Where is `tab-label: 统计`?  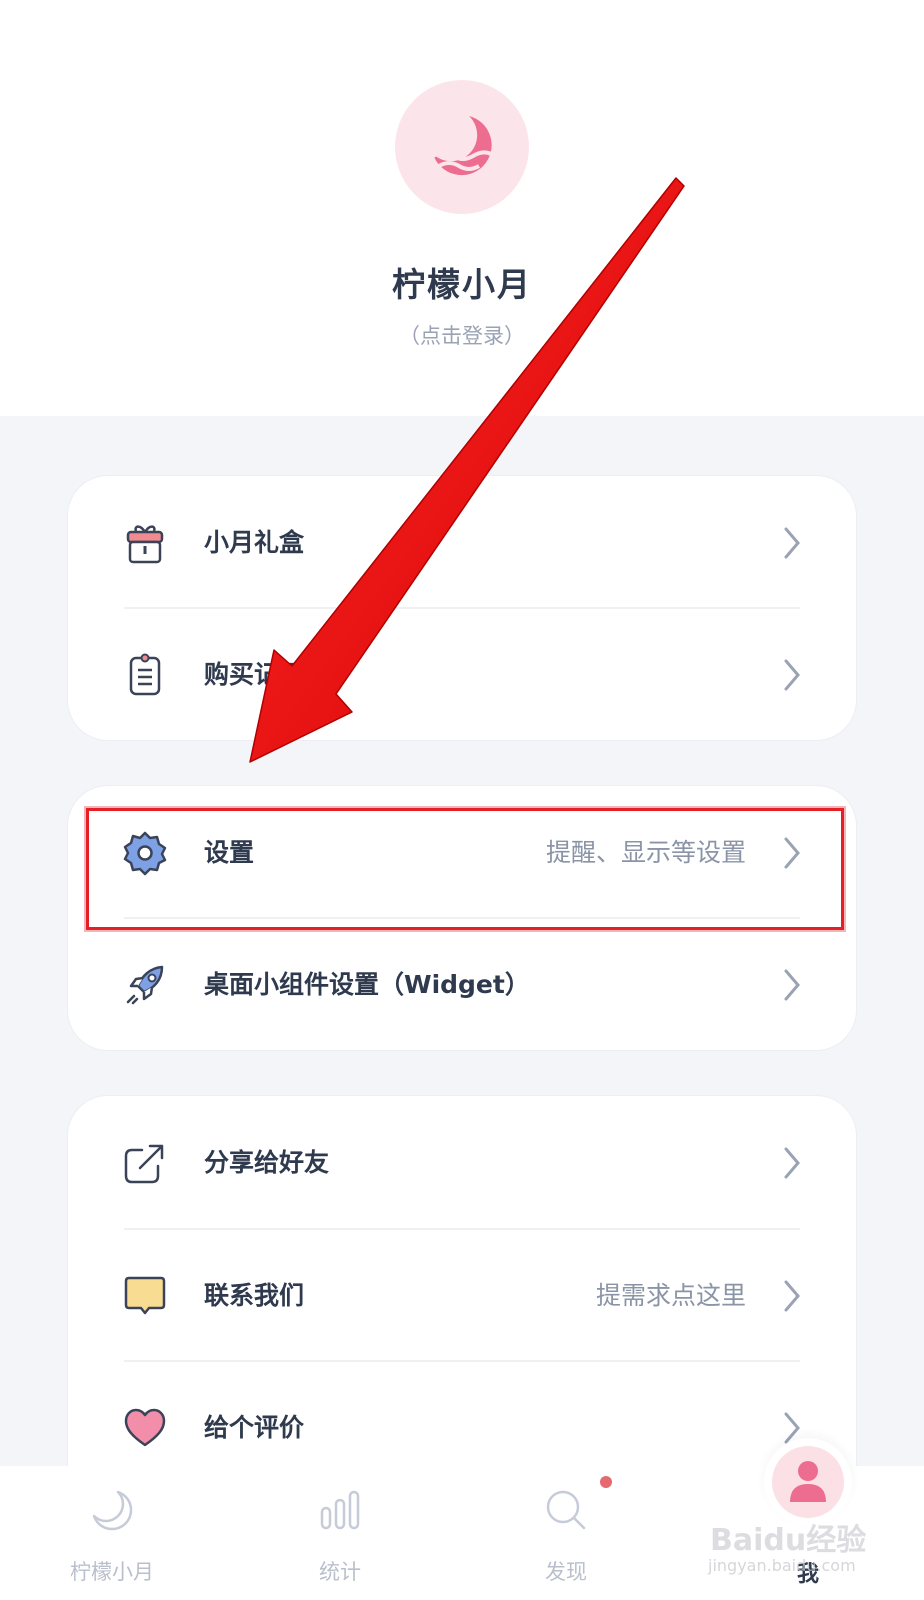 tab-label: 统计 is located at coordinates (340, 1572).